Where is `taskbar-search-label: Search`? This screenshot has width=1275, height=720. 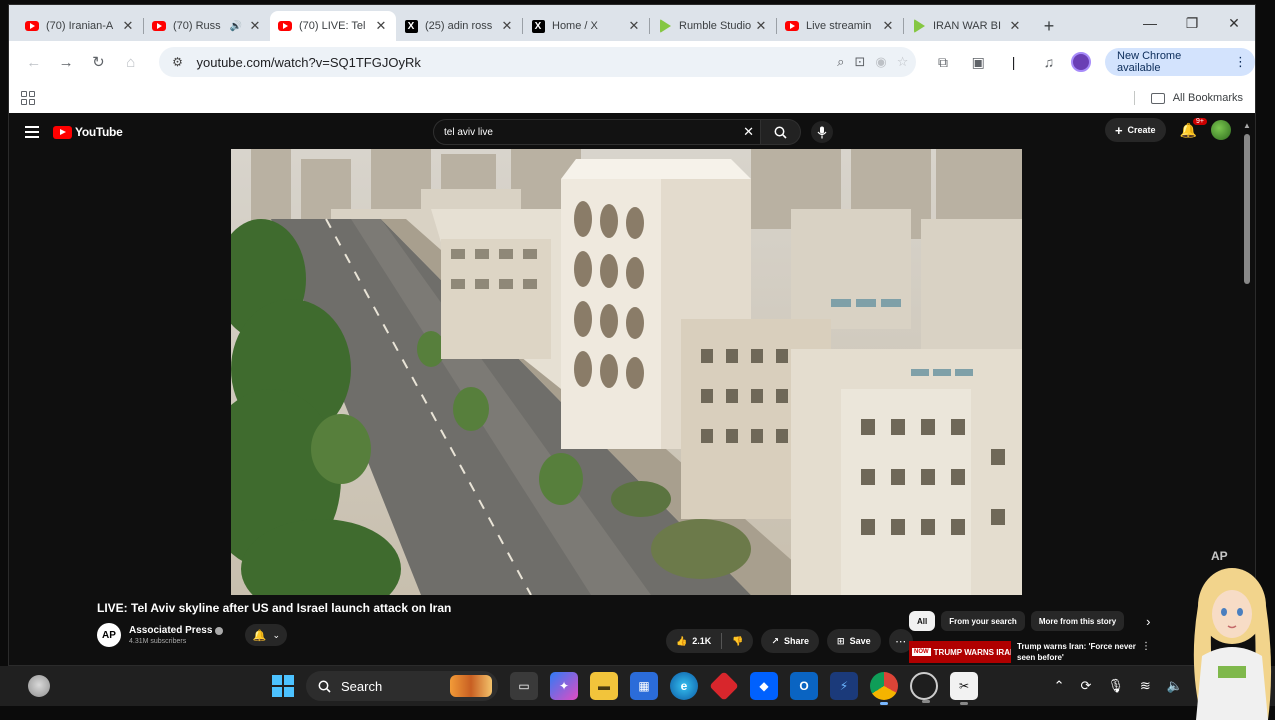 taskbar-search-label: Search is located at coordinates (362, 686).